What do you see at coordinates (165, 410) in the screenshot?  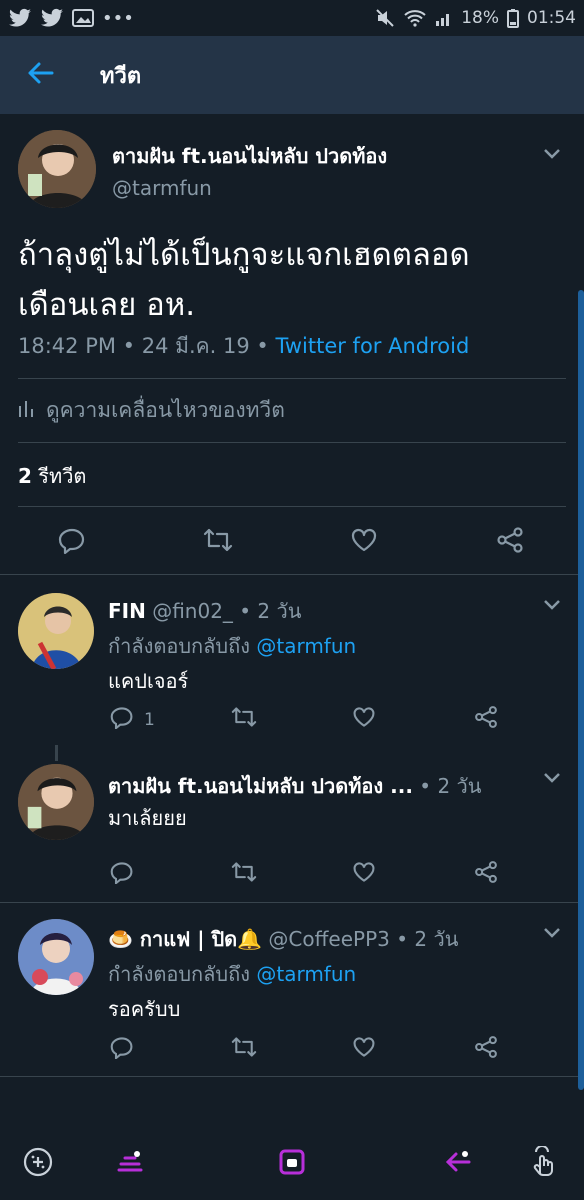 I see `activity-label: ดูความเคลื่อนไหวของทวีต` at bounding box center [165, 410].